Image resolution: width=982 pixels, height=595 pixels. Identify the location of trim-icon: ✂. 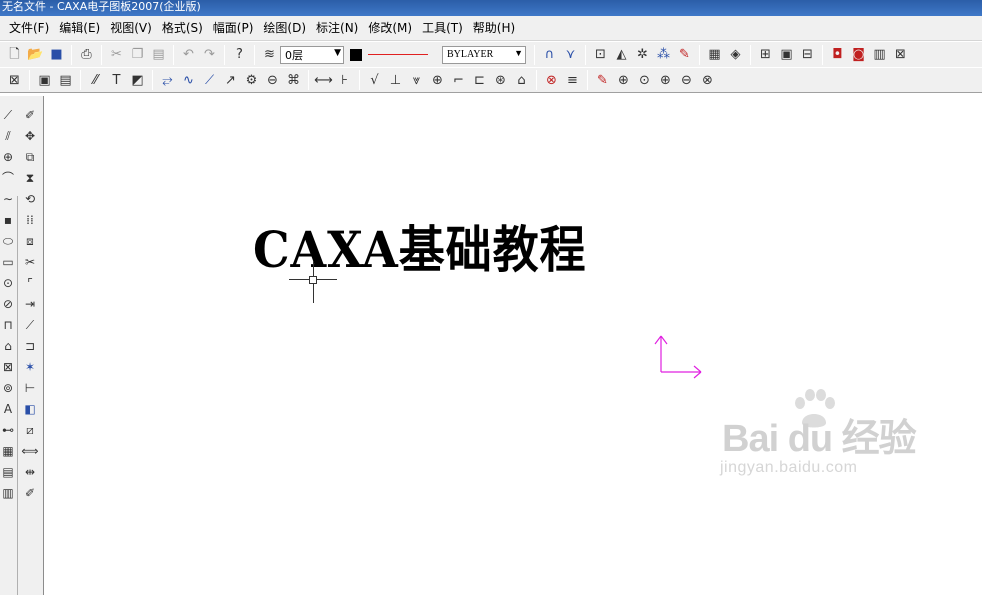
(30, 261).